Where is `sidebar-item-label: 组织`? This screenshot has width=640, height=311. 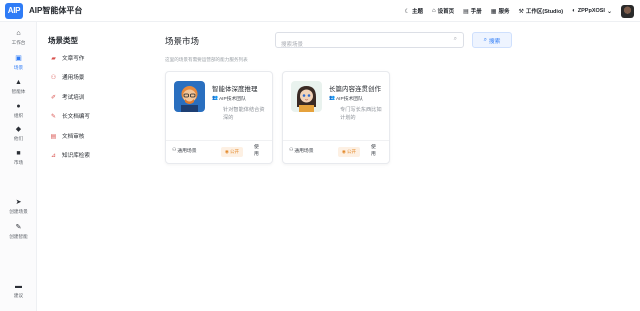
sidebar-item-label: 组织 is located at coordinates (18, 115).